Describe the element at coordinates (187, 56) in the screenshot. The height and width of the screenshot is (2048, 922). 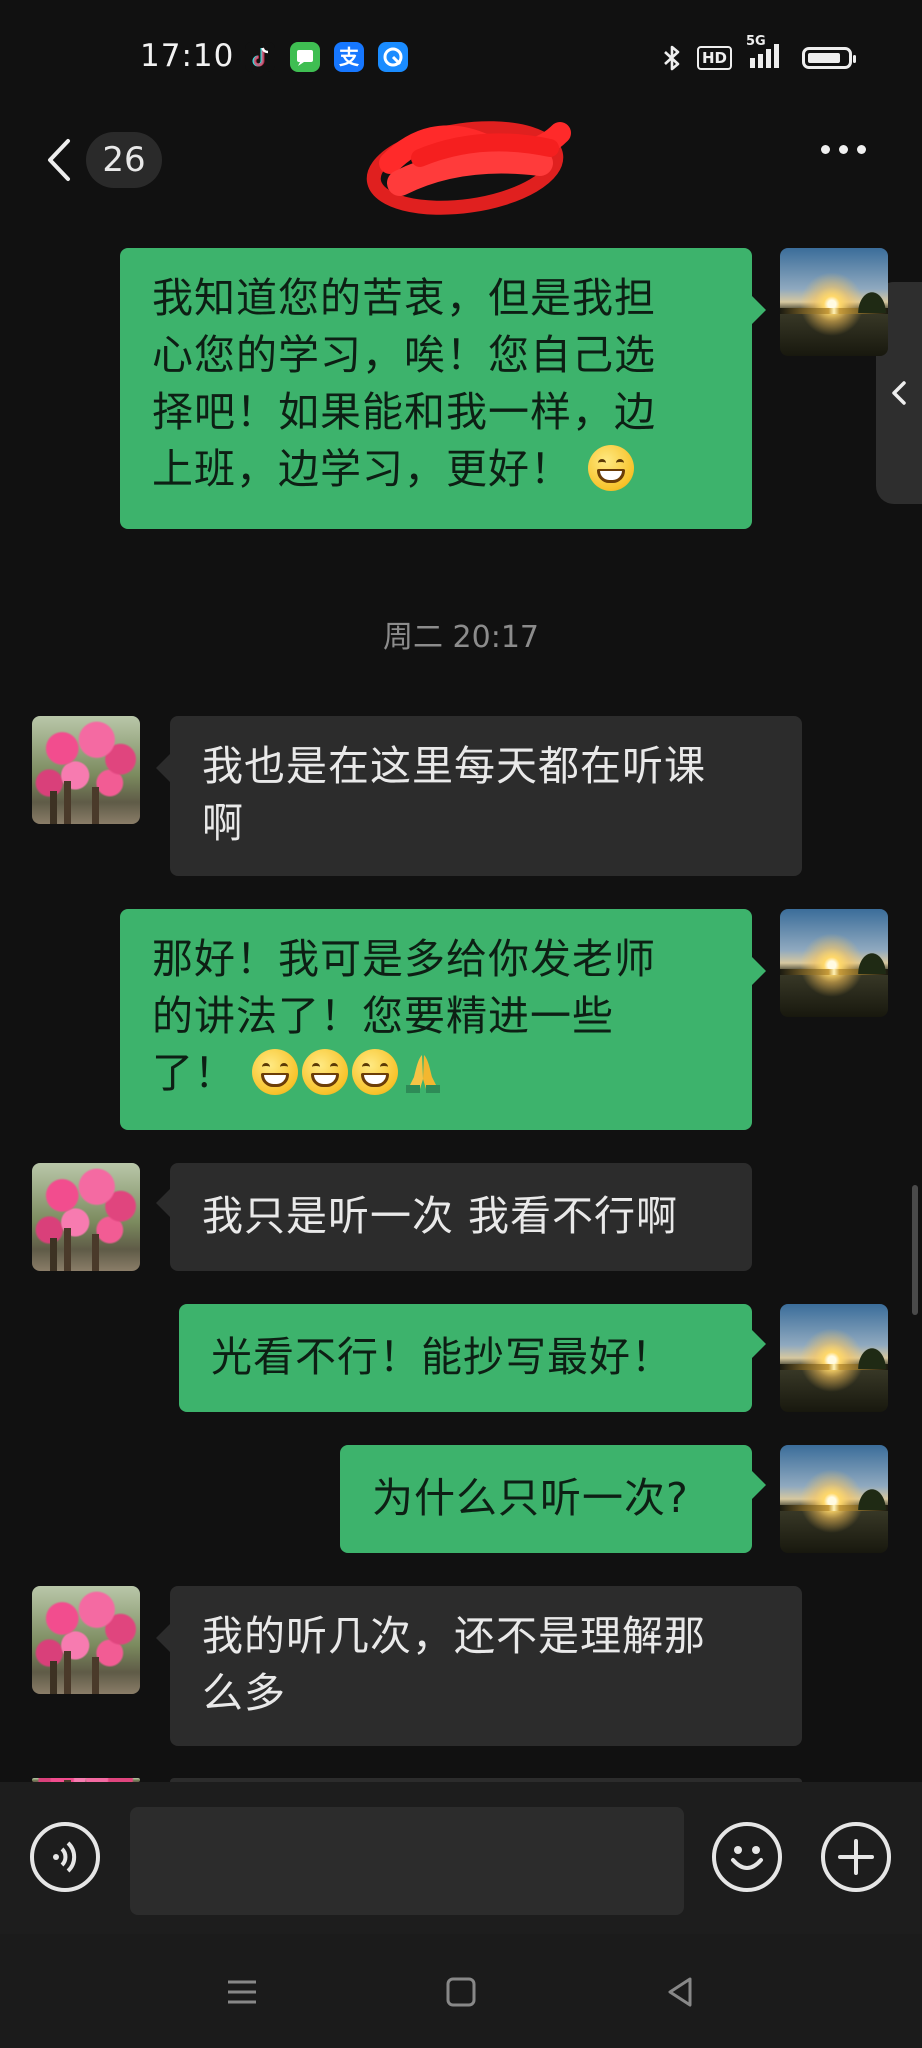
I see `status-time: 17:10` at that location.